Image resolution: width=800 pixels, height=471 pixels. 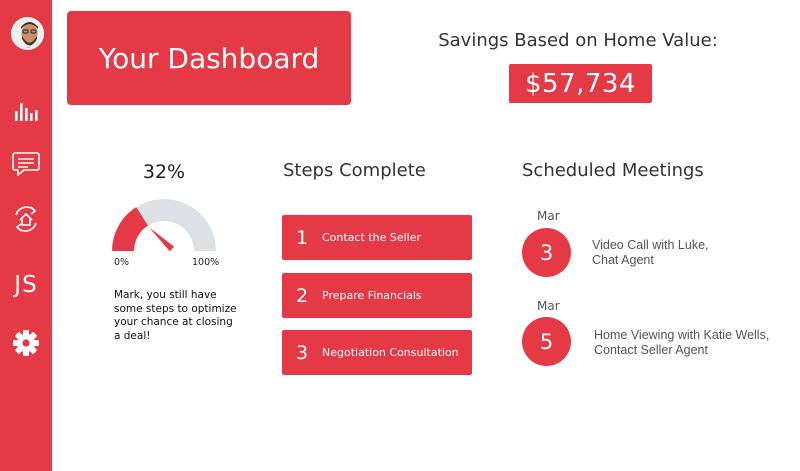 I want to click on page-title: Your Dashboard, so click(x=209, y=58).